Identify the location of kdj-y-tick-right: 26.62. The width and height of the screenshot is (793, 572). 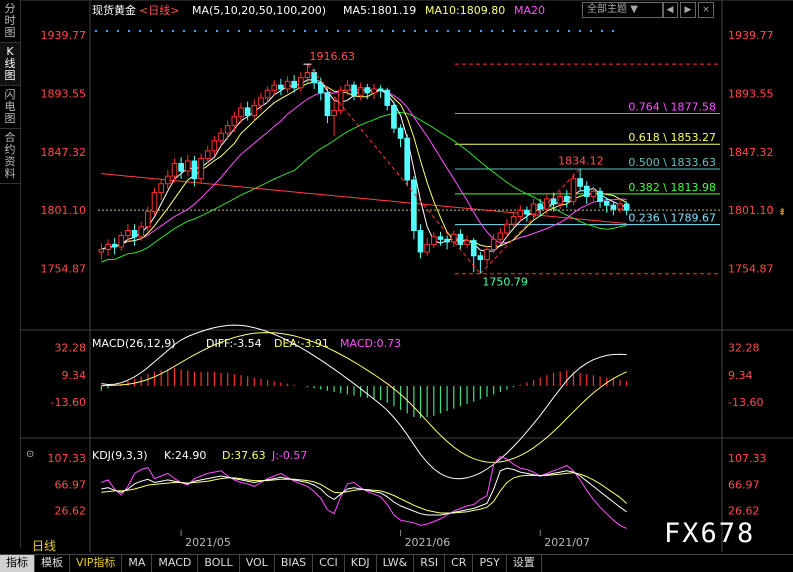
(744, 511).